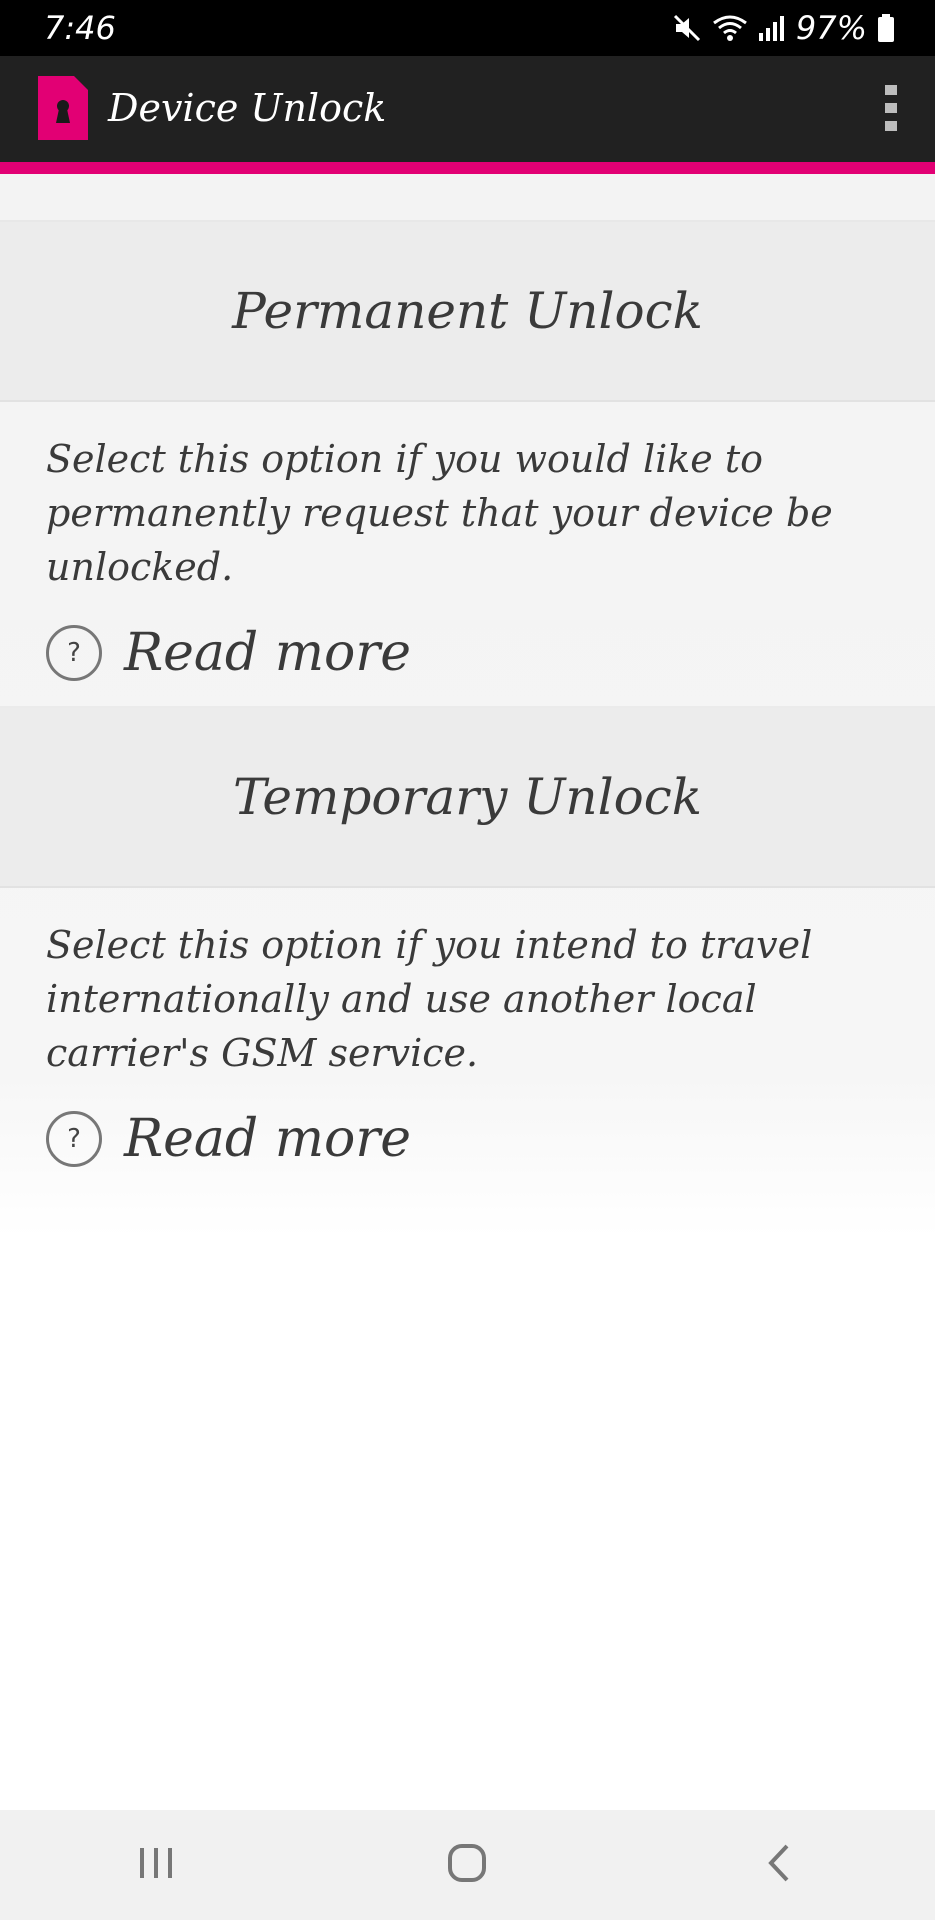 The width and height of the screenshot is (935, 1920). Describe the element at coordinates (467, 28) in the screenshot. I see `status-bar: 7:46 97%` at that location.